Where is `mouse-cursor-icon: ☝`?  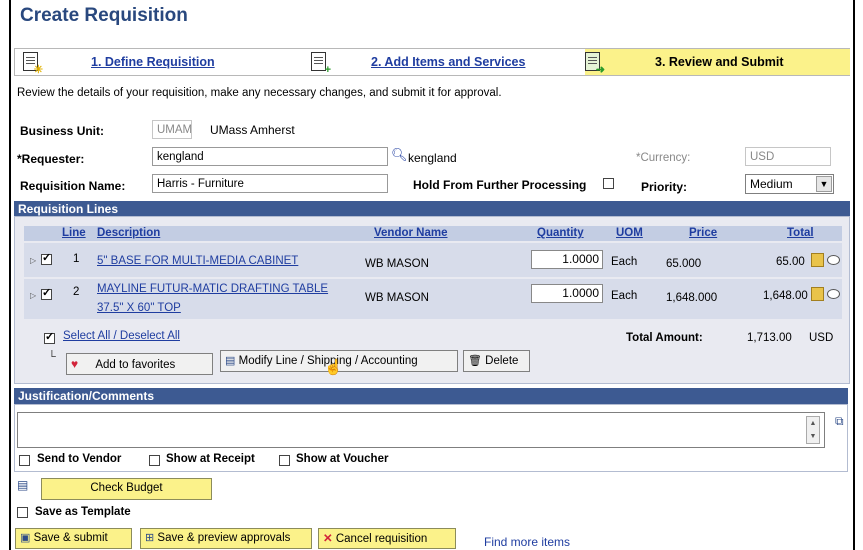 mouse-cursor-icon: ☝ is located at coordinates (333, 367).